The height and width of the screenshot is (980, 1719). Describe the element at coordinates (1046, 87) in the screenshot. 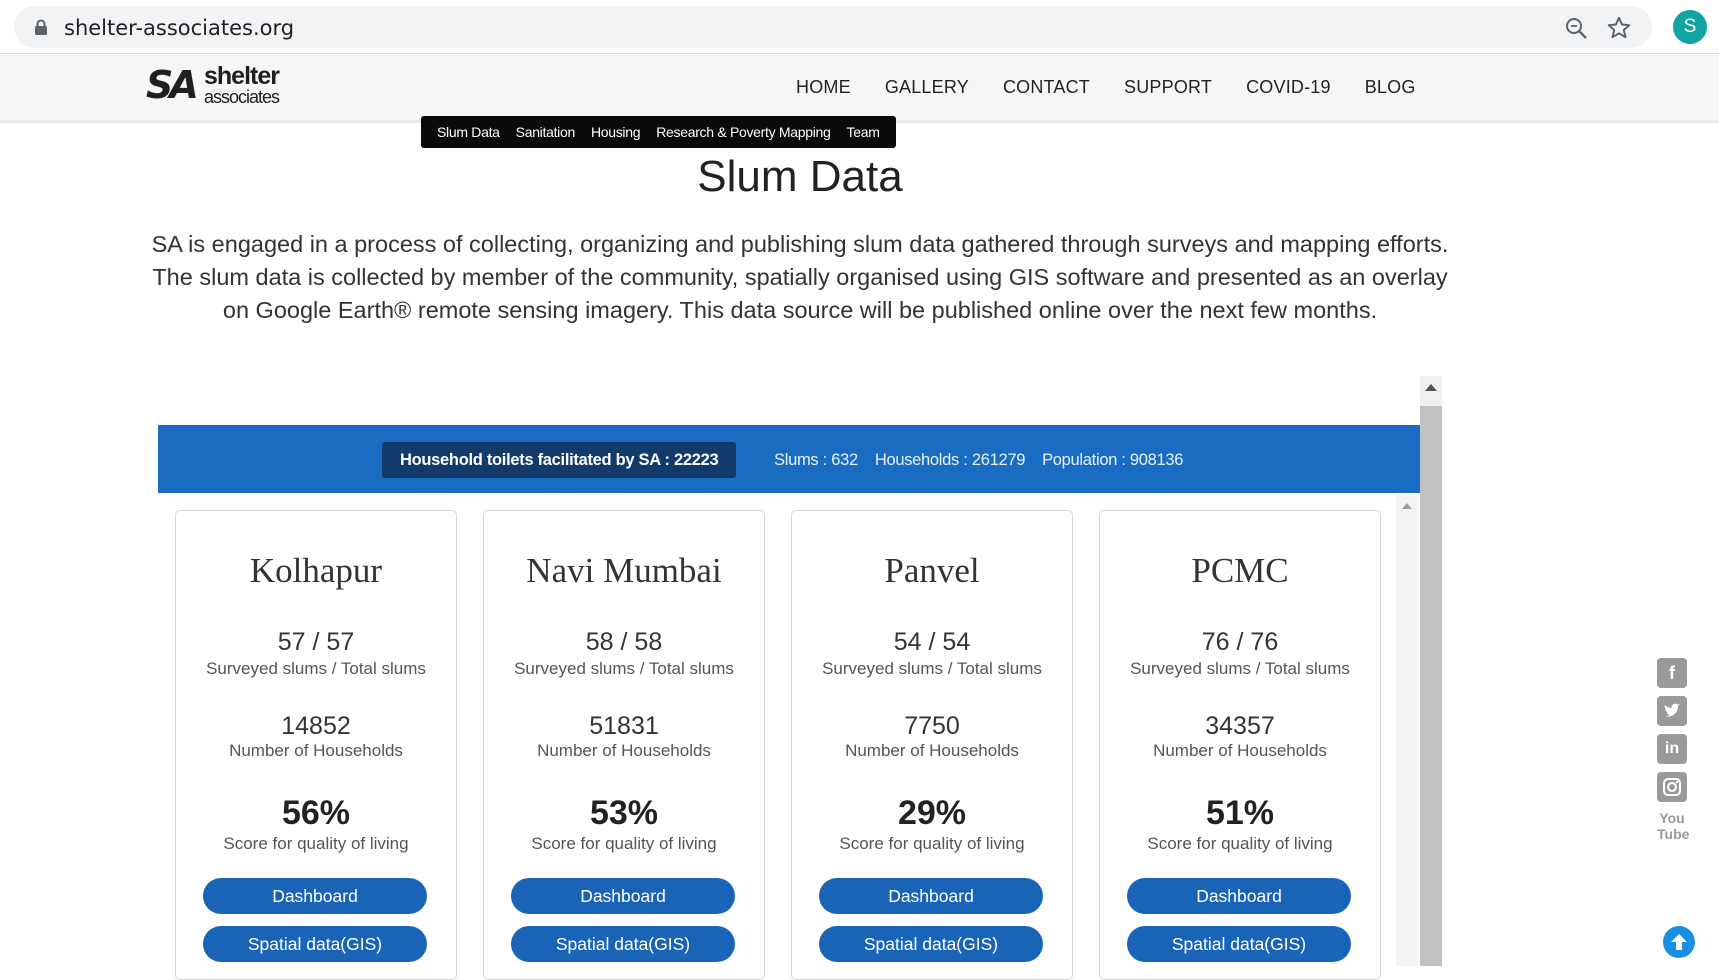

I see `nav-contact: CONTACT` at that location.